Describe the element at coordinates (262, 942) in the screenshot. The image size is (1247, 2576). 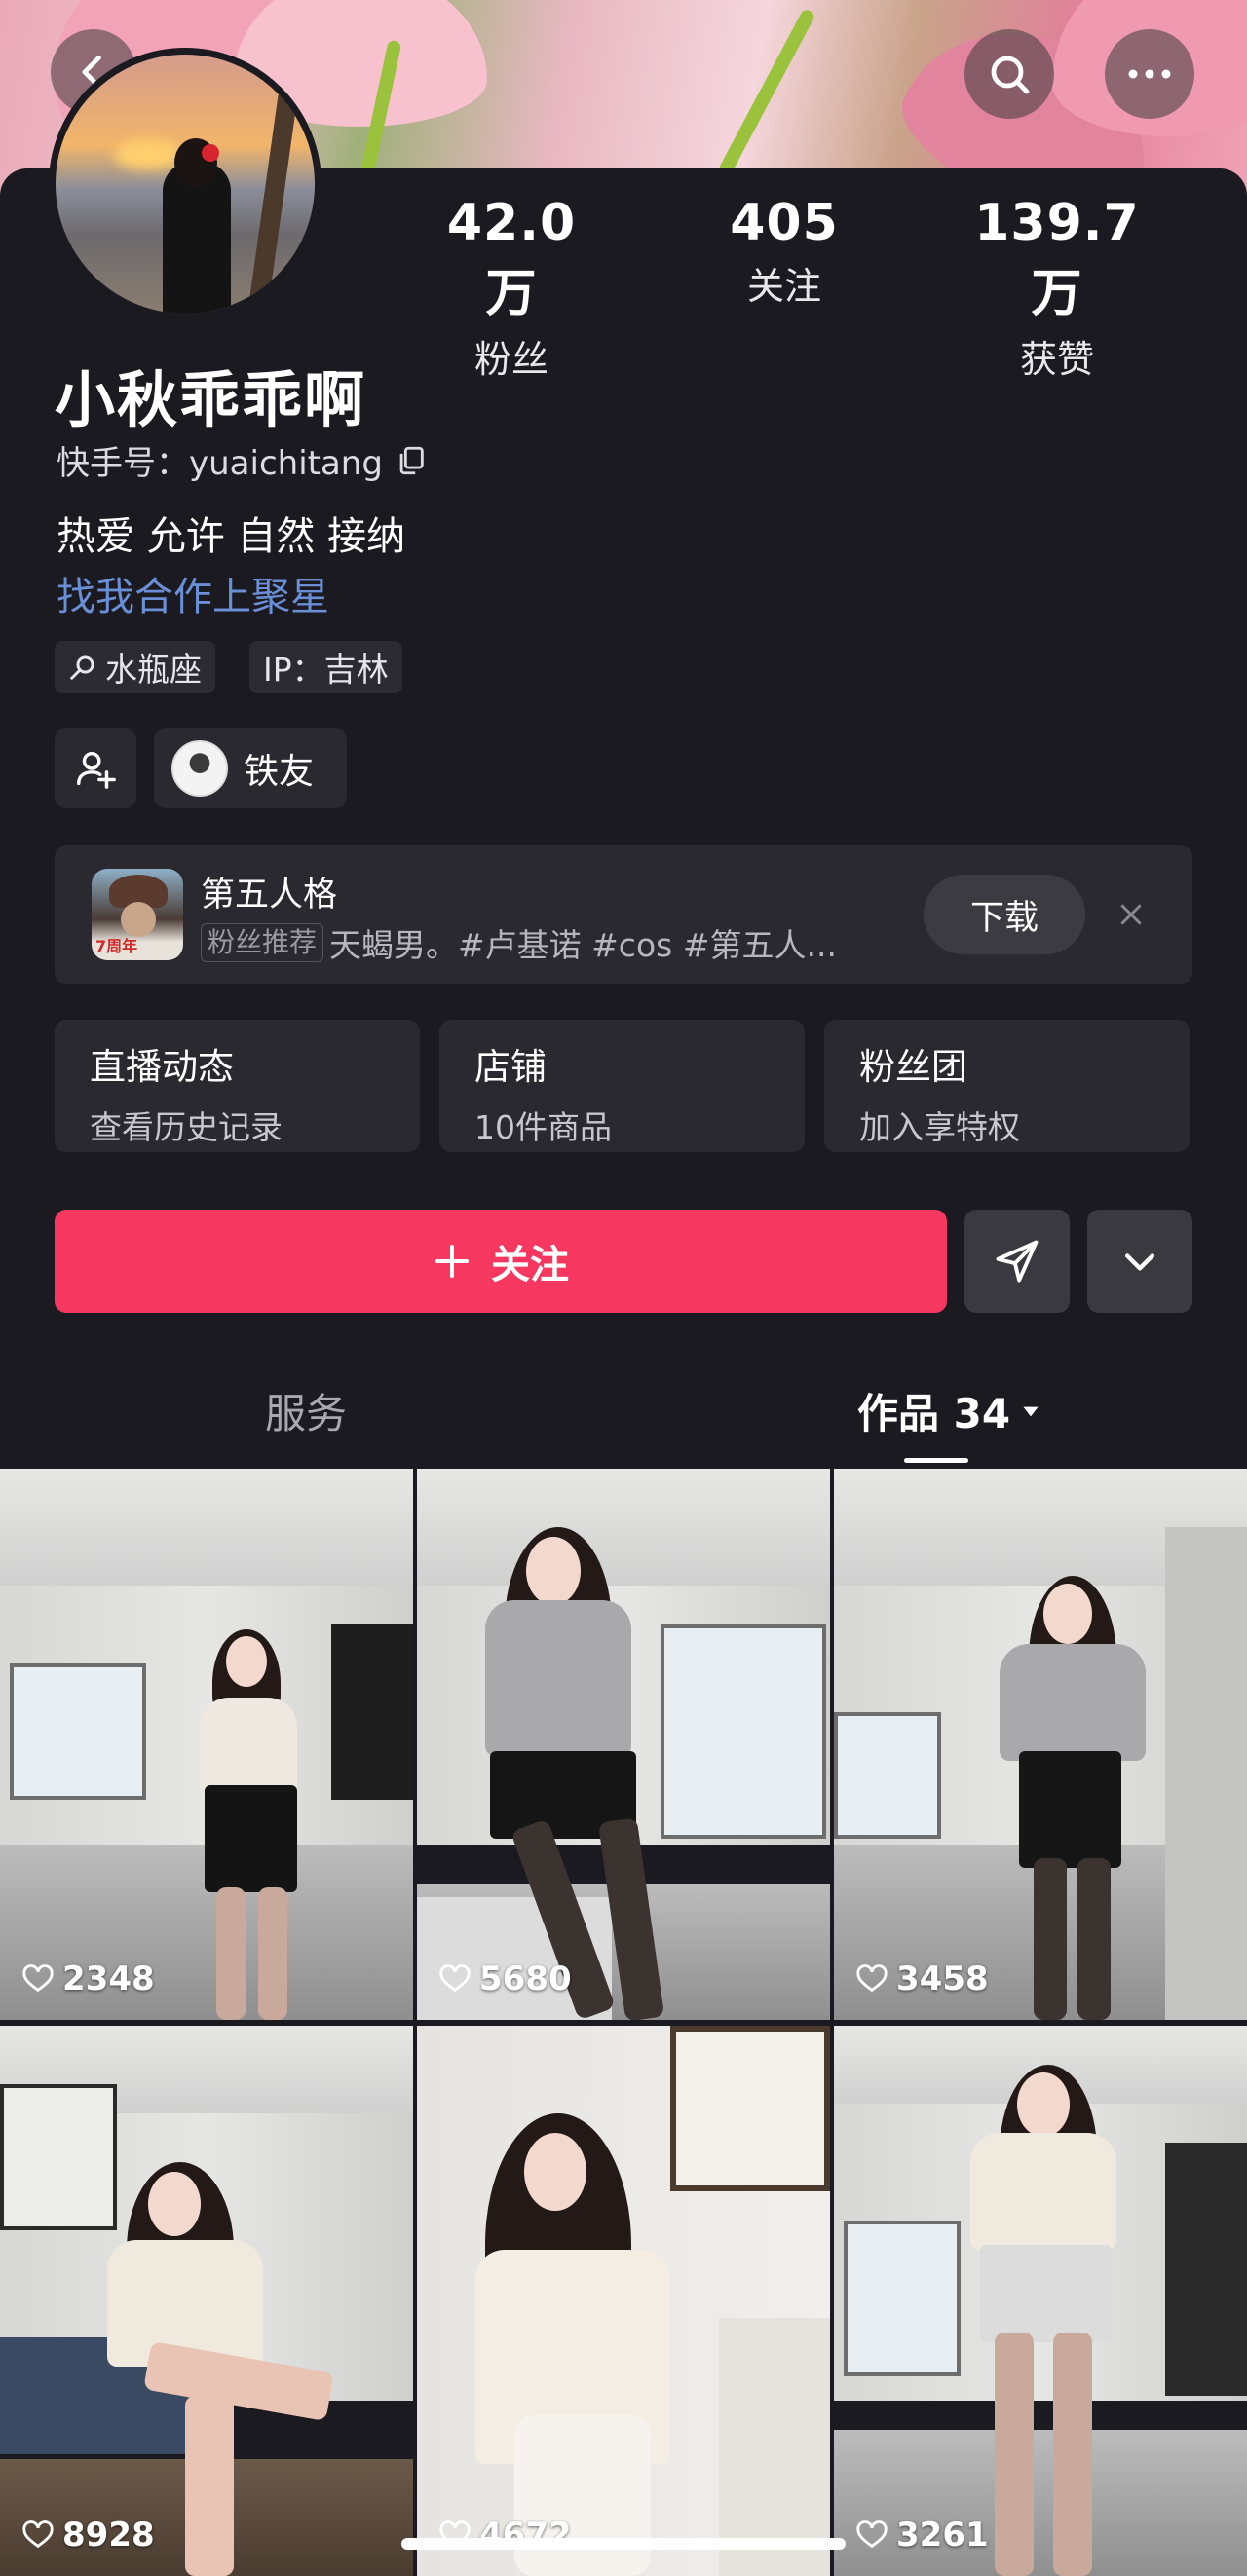
I see `fan-recommend-chip: 粉丝推荐` at that location.